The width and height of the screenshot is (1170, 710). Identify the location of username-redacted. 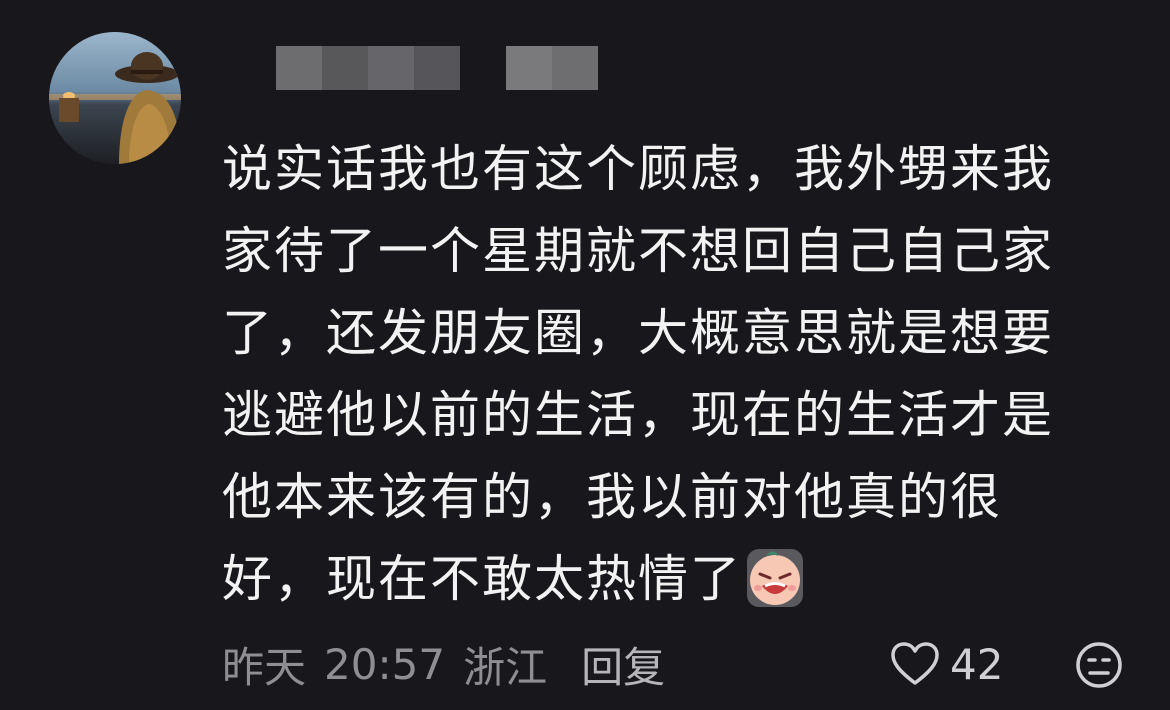
(368, 68).